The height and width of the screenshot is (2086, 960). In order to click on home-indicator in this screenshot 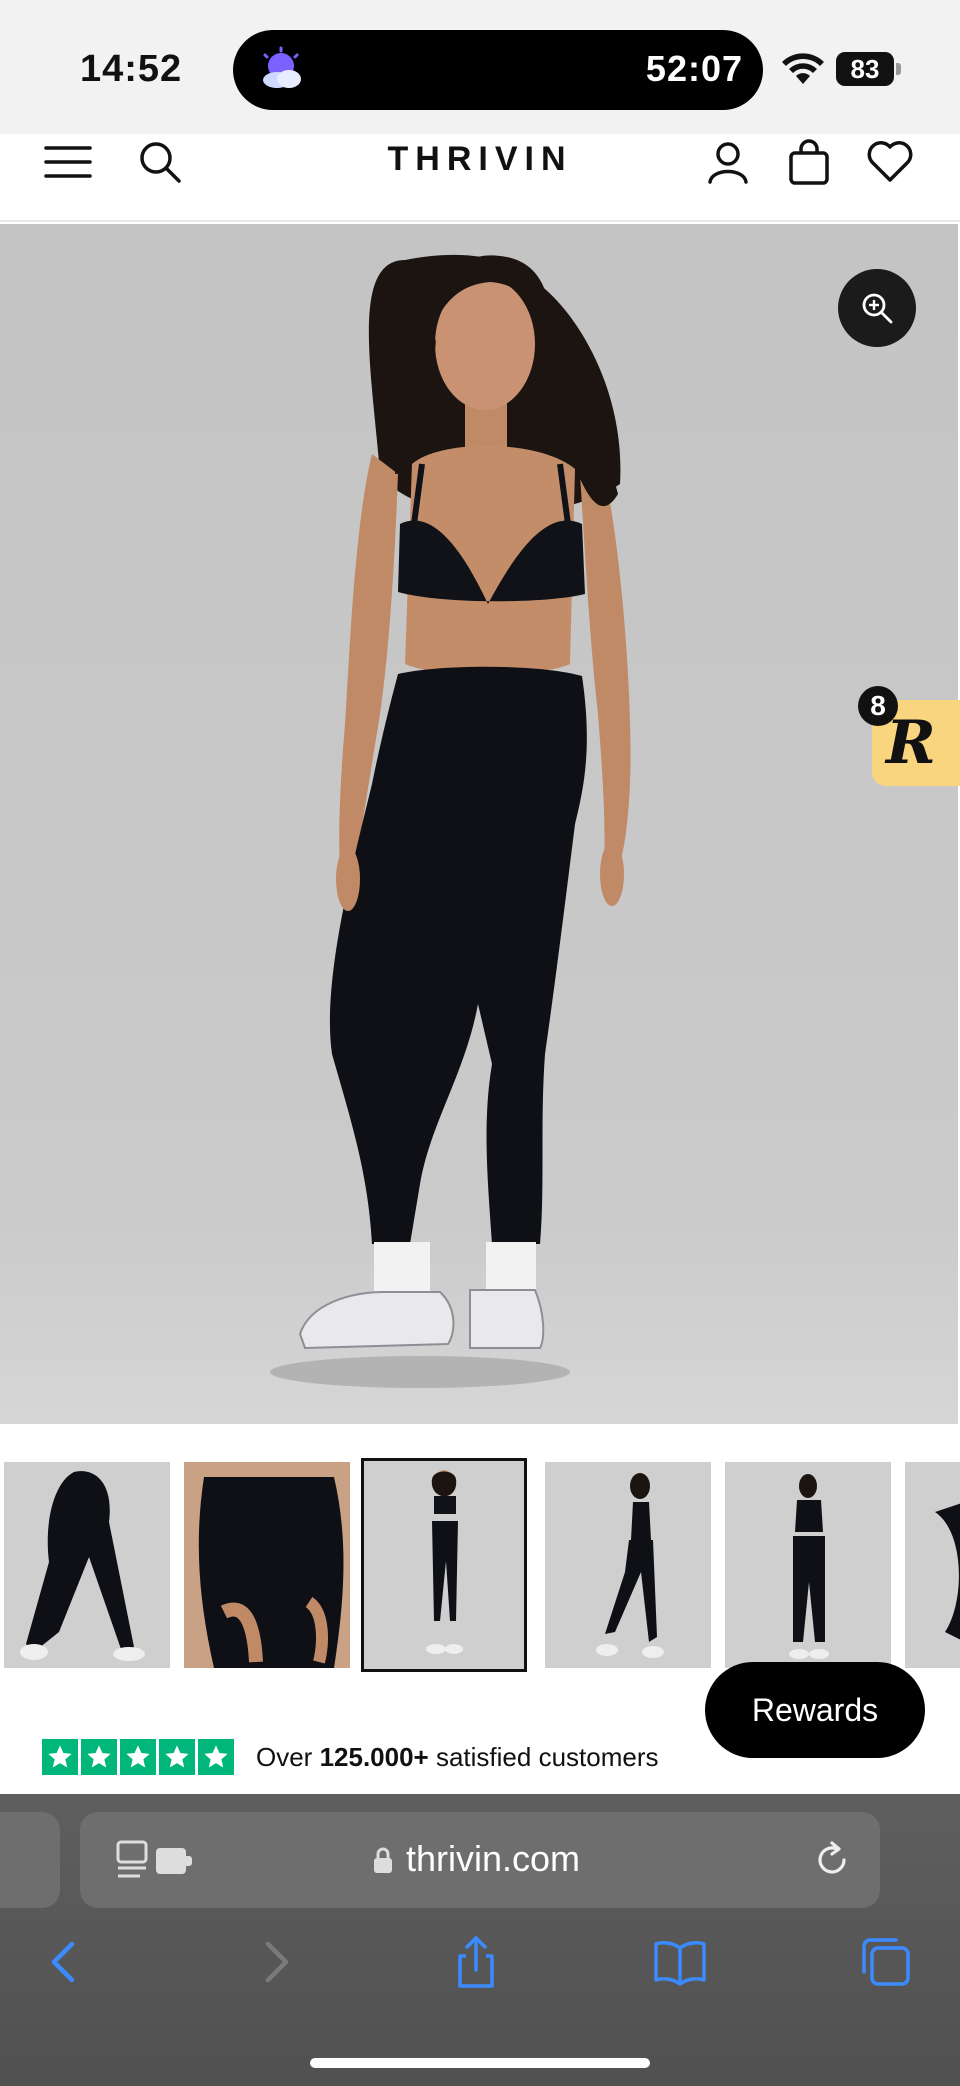, I will do `click(480, 2063)`.